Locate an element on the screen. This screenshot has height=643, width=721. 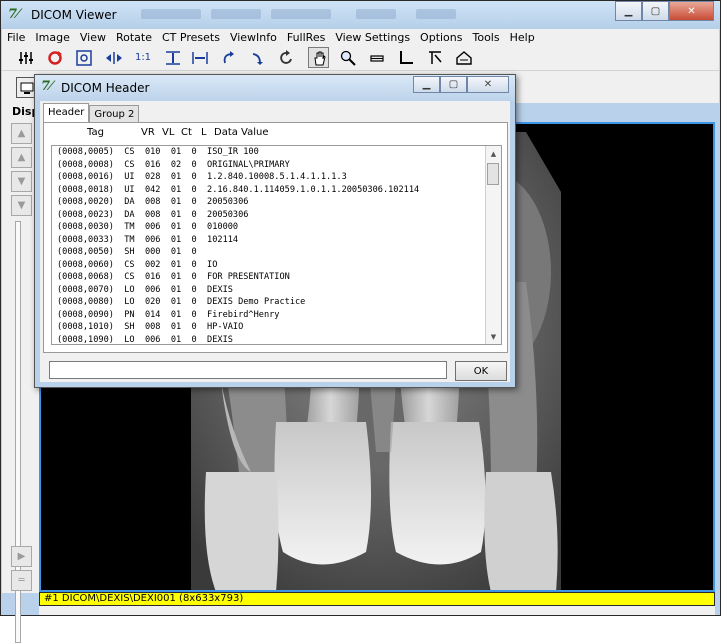
menu-file: File is located at coordinates (16, 37).